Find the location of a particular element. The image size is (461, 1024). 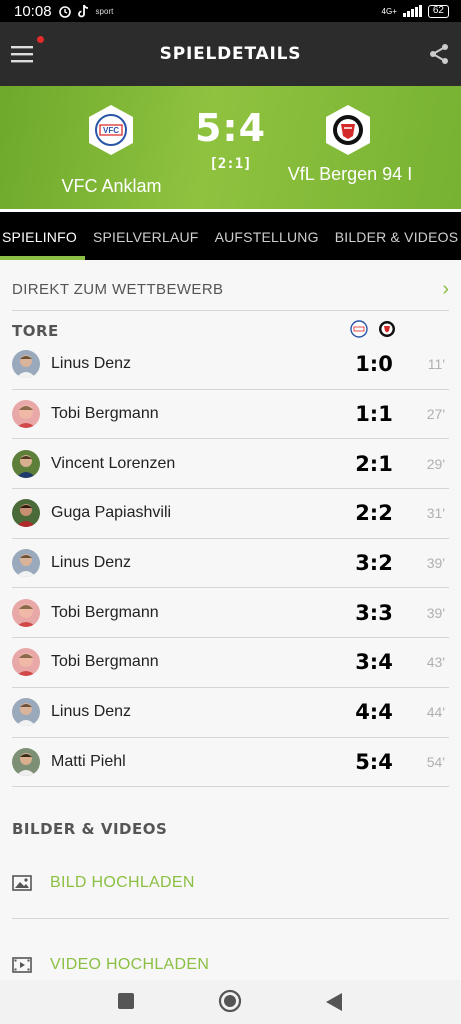

upload-video-label: VIDEO HOCHLADEN is located at coordinates (130, 964).